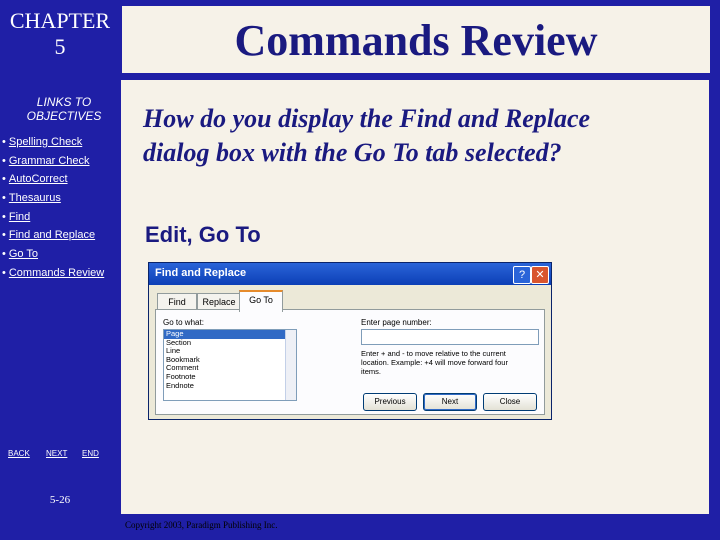 Image resolution: width=720 pixels, height=540 pixels. I want to click on nav-link-grammar-check: • Grammar Check, so click(61, 161).